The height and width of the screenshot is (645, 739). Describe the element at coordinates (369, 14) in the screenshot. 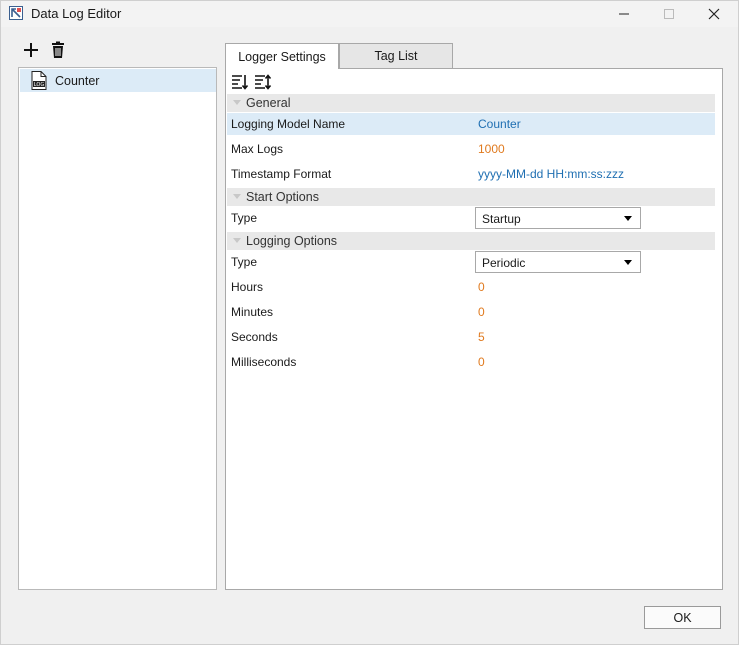

I see `title-bar: Data Log Editor` at that location.